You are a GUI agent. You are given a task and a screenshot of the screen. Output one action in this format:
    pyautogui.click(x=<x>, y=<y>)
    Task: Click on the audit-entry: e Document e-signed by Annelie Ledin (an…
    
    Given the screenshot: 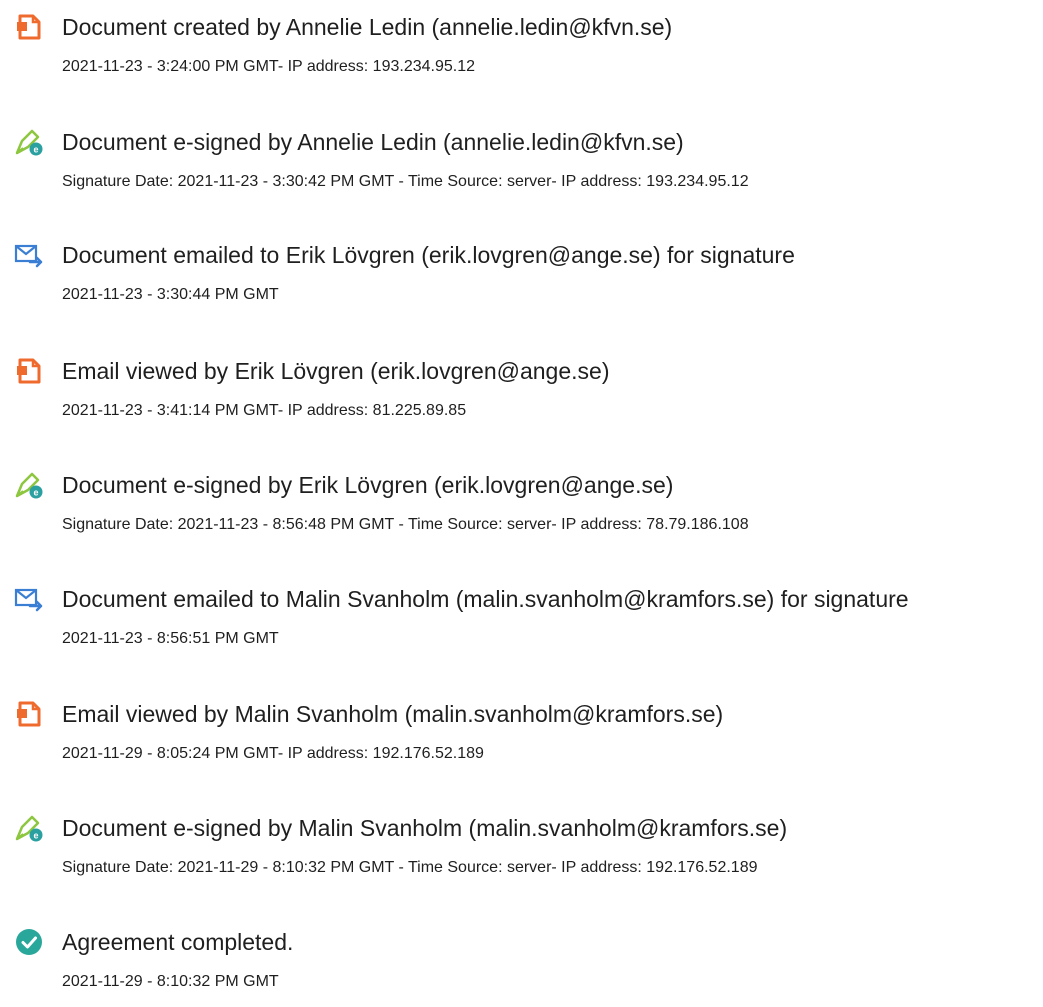 What is the action you would take?
    pyautogui.click(x=521, y=167)
    